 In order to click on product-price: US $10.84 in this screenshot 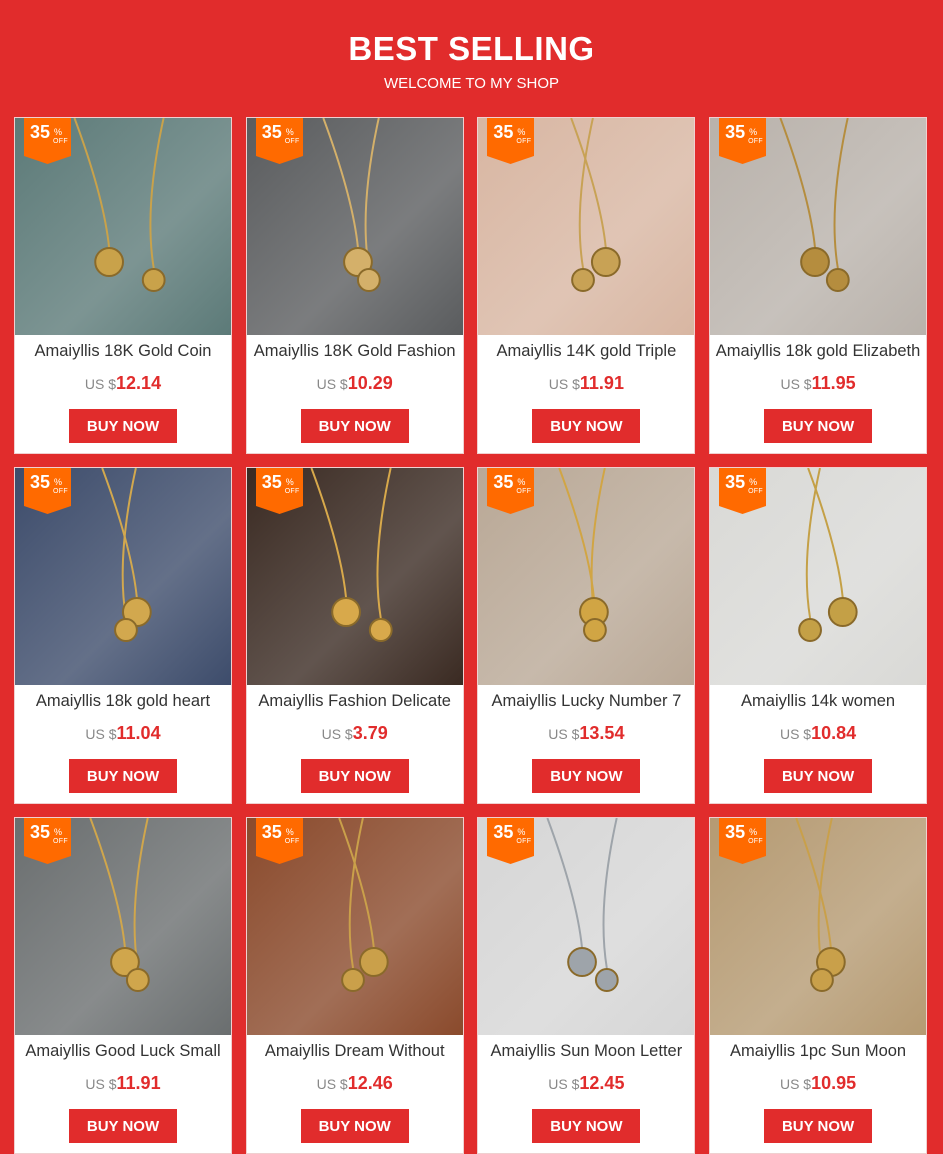, I will do `click(818, 733)`.